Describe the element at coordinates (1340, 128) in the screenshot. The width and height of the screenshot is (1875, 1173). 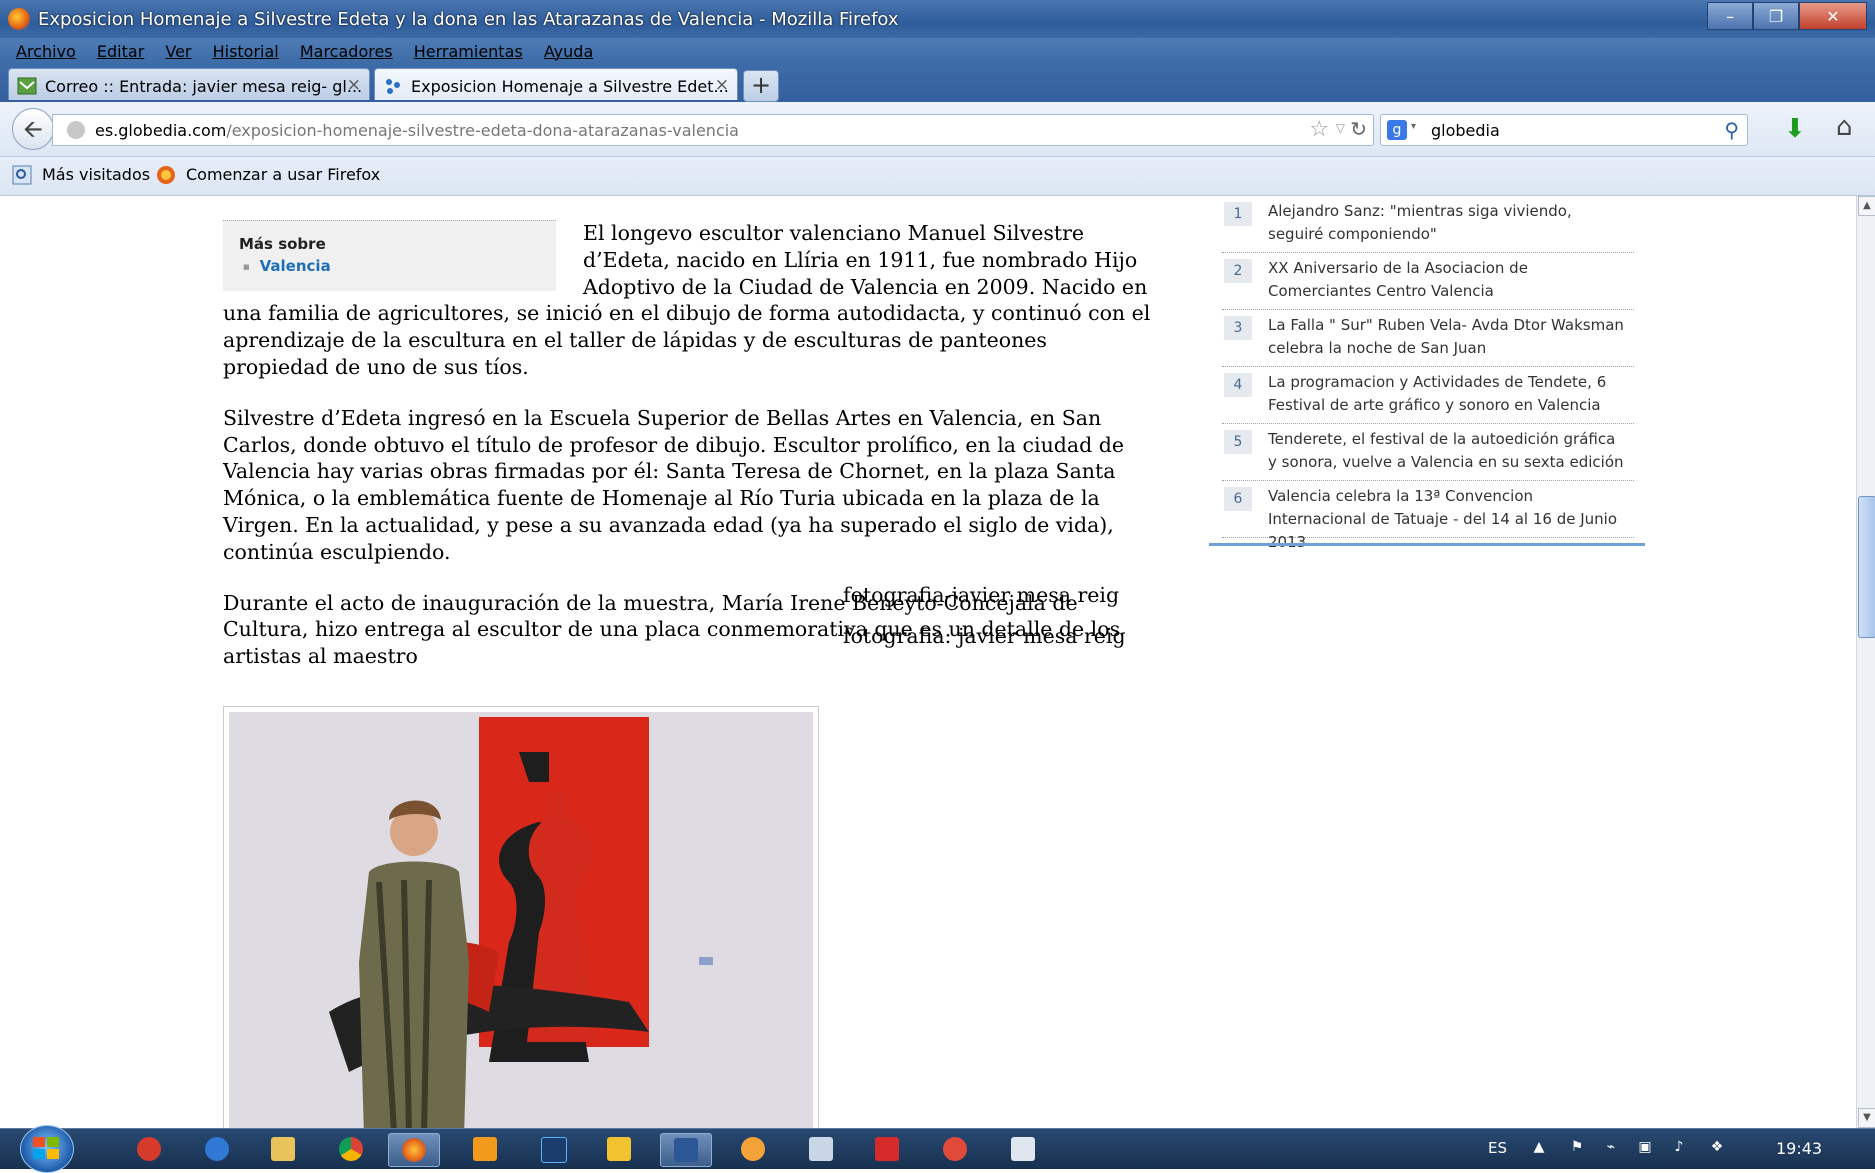
I see `url-dropdown-icon: ▽` at that location.